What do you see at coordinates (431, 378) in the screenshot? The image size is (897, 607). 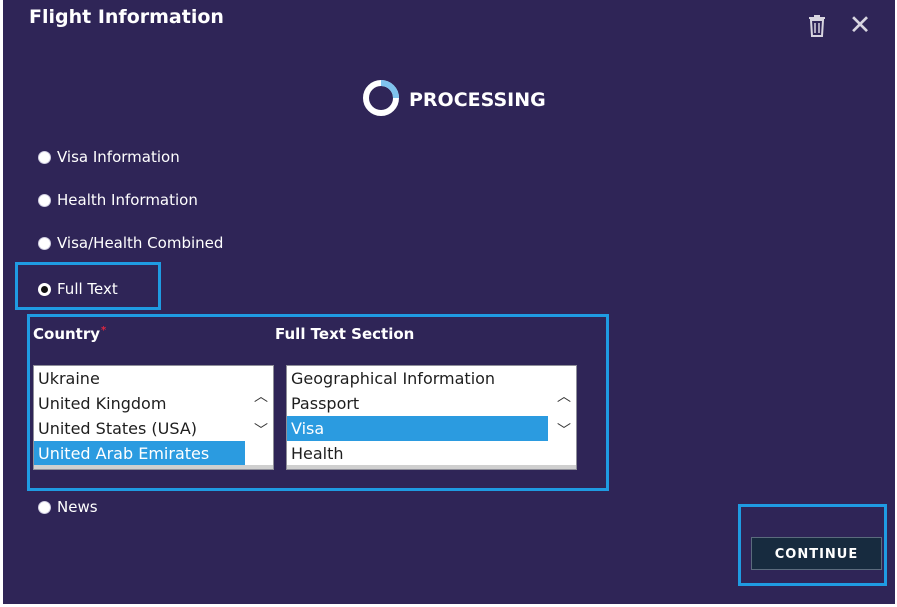 I see `list-item: Geographical Information` at bounding box center [431, 378].